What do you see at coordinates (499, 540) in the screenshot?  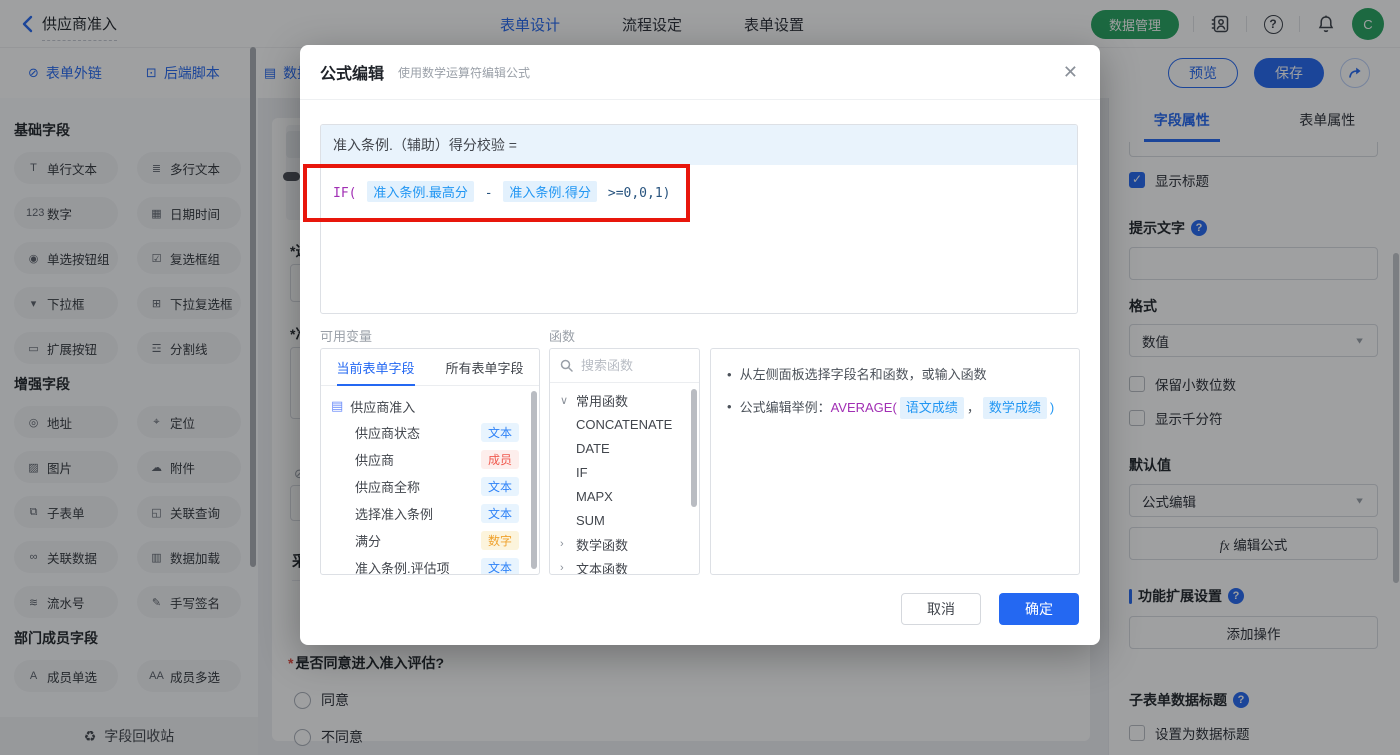 I see `type-badge: 数字` at bounding box center [499, 540].